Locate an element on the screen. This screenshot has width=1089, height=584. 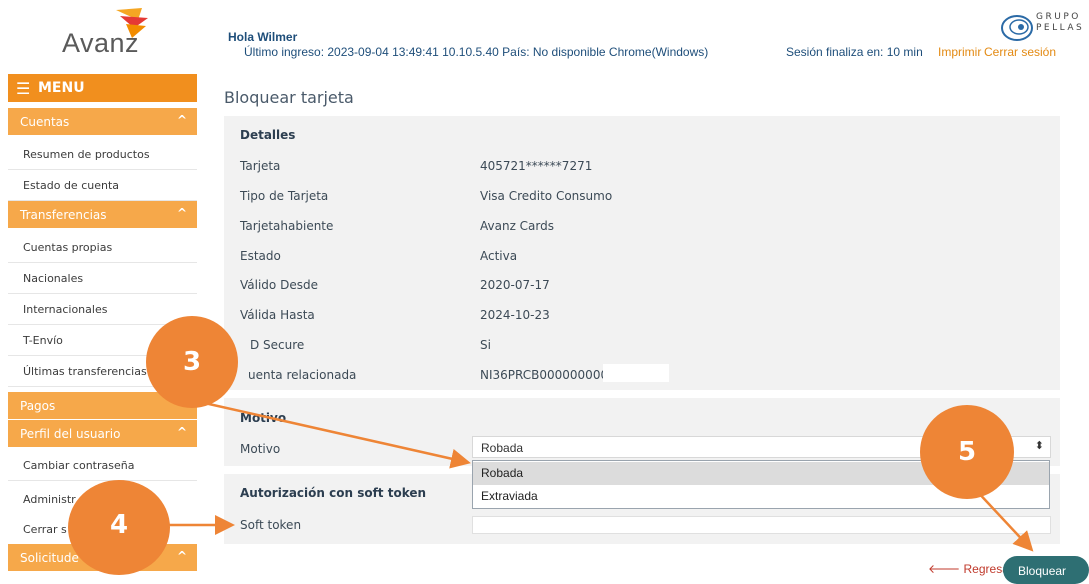
block-button-label: Bloquear is located at coordinates (1042, 571).